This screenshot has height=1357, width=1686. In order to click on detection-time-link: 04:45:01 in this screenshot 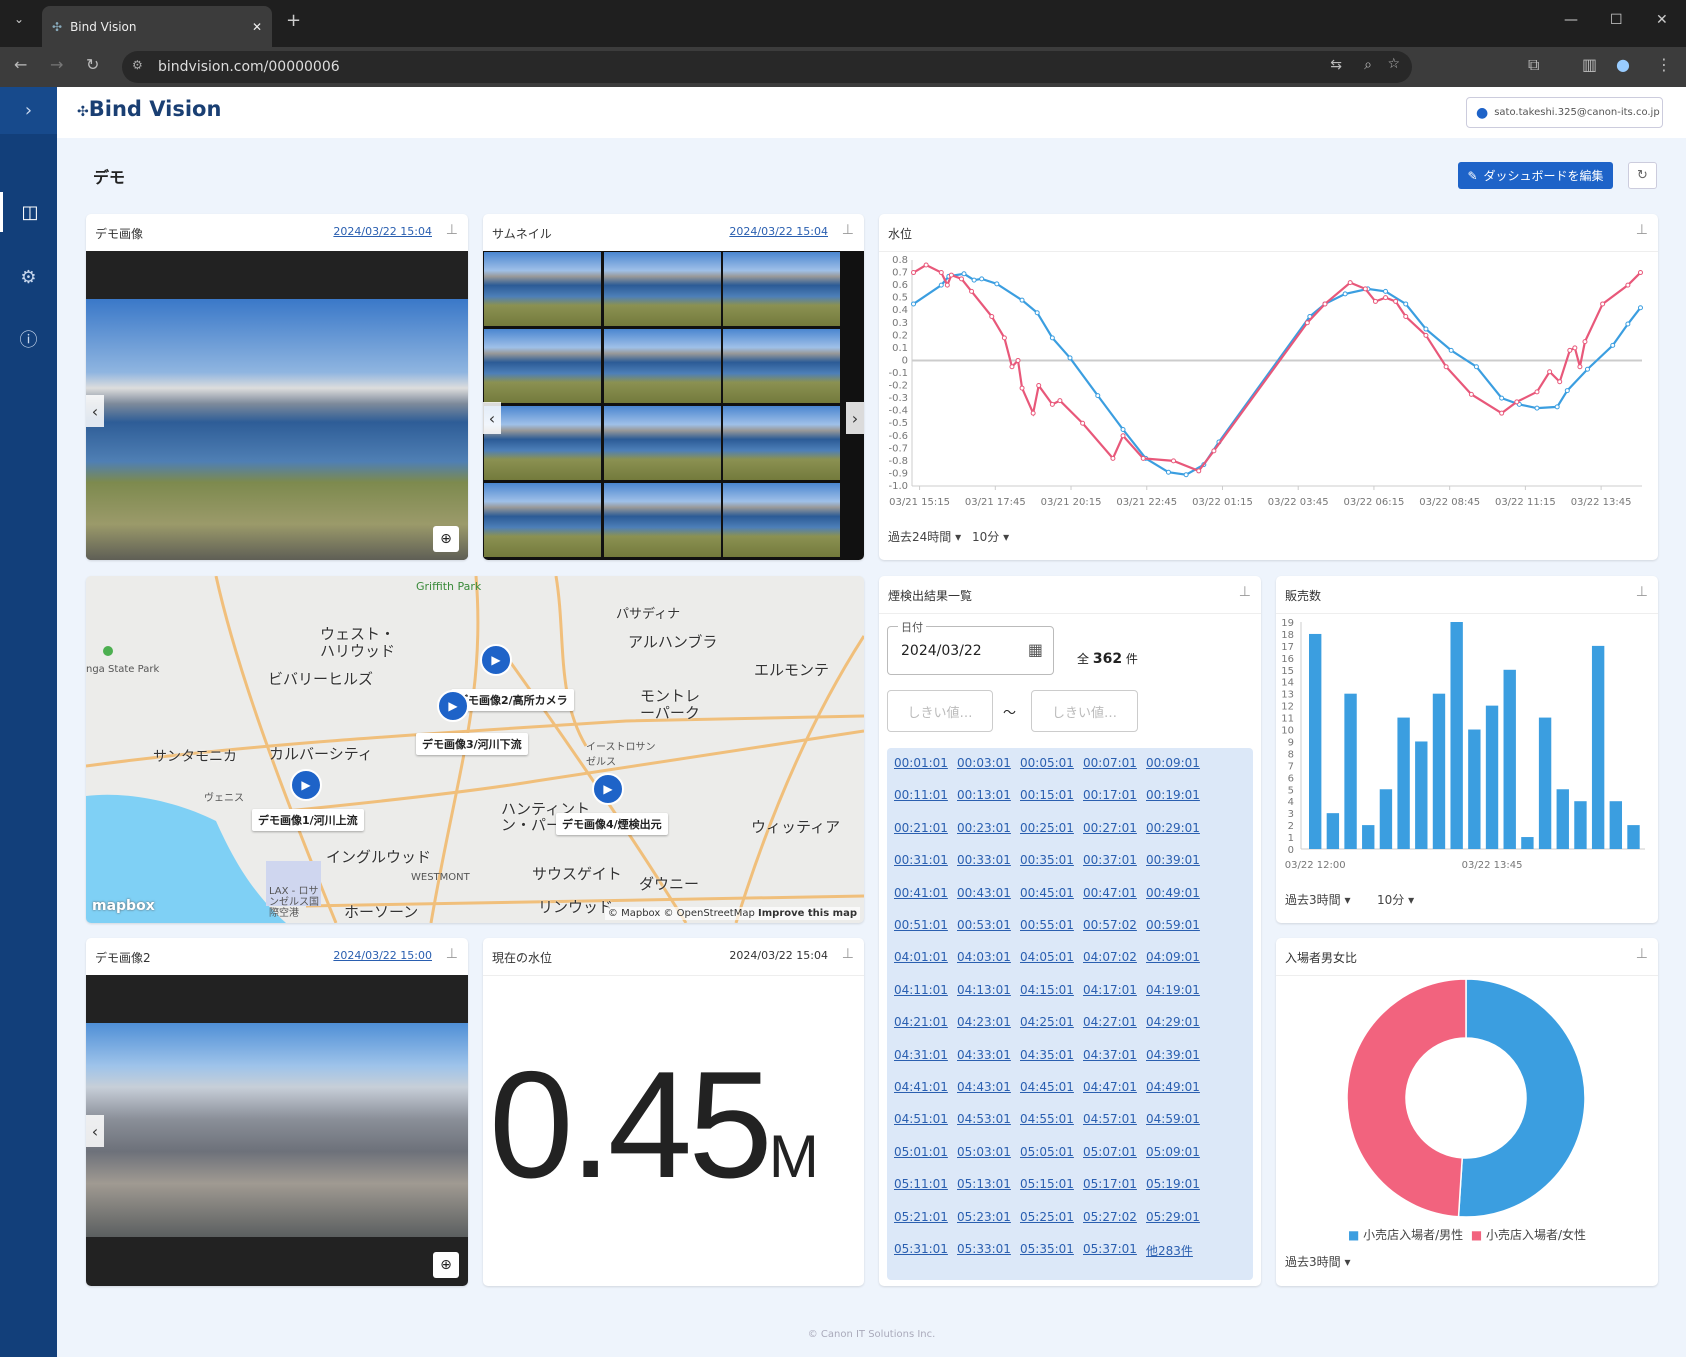, I will do `click(1047, 1087)`.